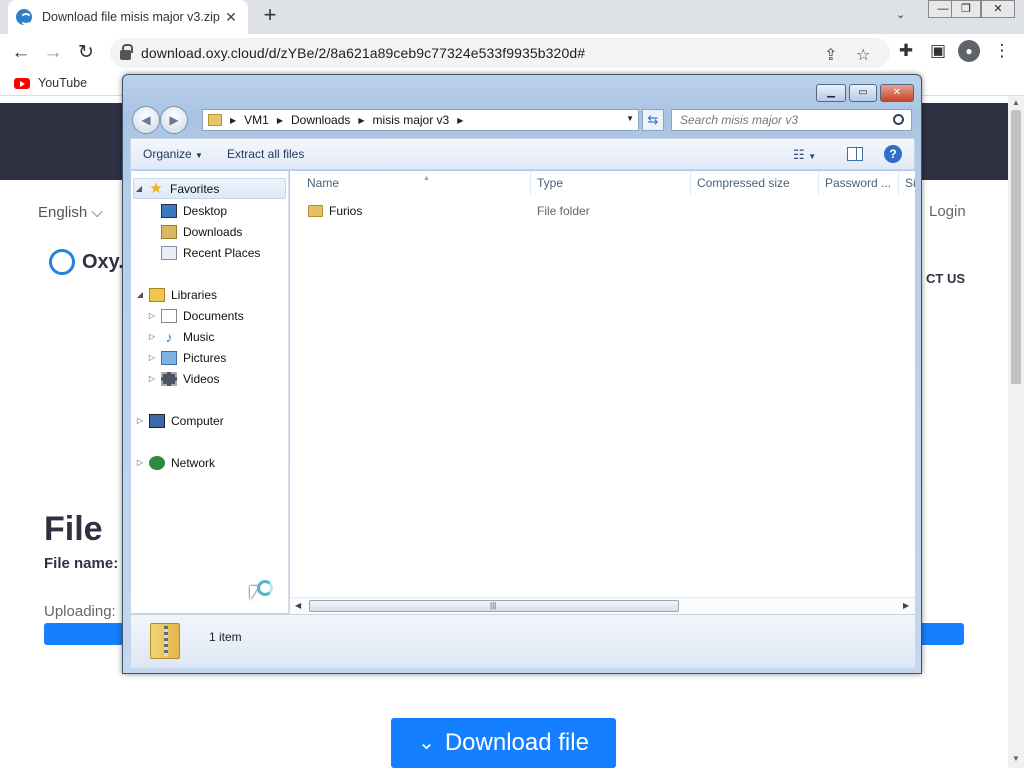  I want to click on oxy-favicon-icon, so click(24, 17).